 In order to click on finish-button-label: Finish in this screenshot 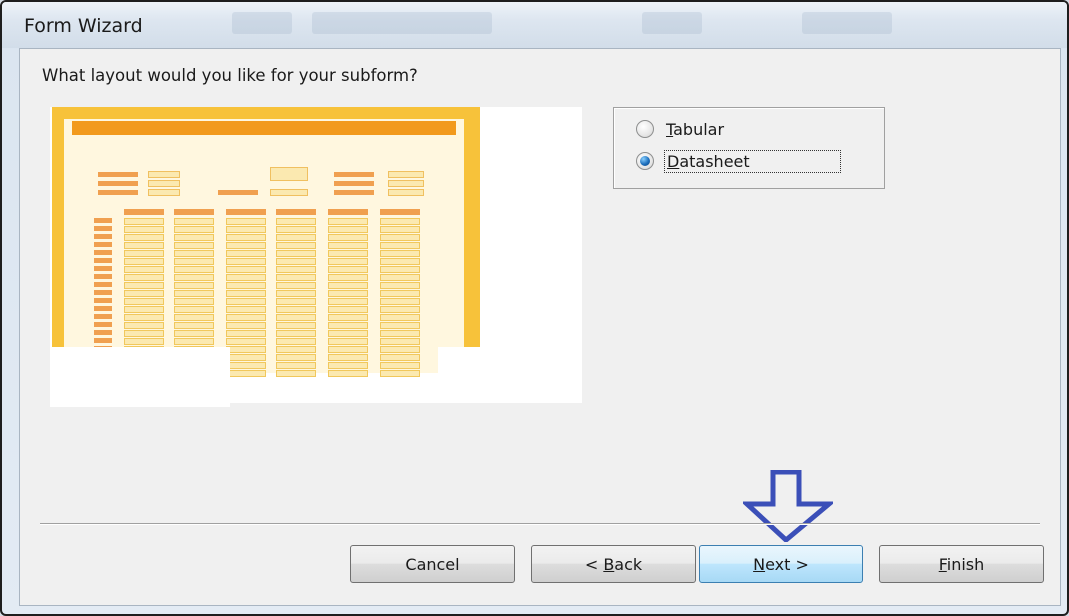, I will do `click(961, 564)`.